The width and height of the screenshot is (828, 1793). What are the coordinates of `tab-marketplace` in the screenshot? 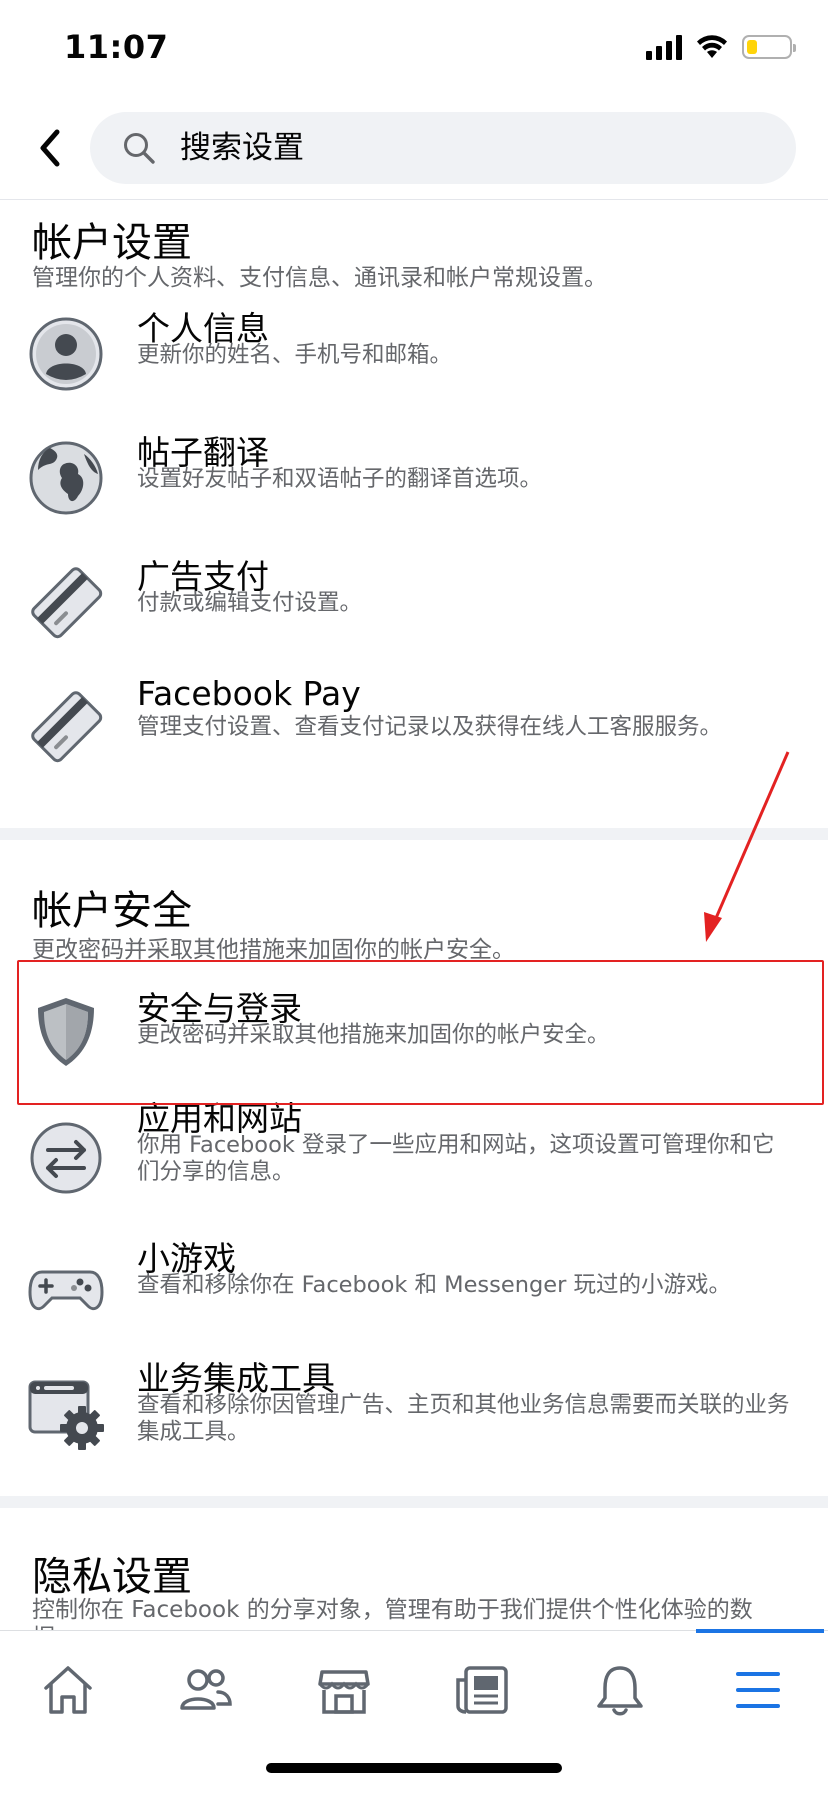 It's located at (344, 1690).